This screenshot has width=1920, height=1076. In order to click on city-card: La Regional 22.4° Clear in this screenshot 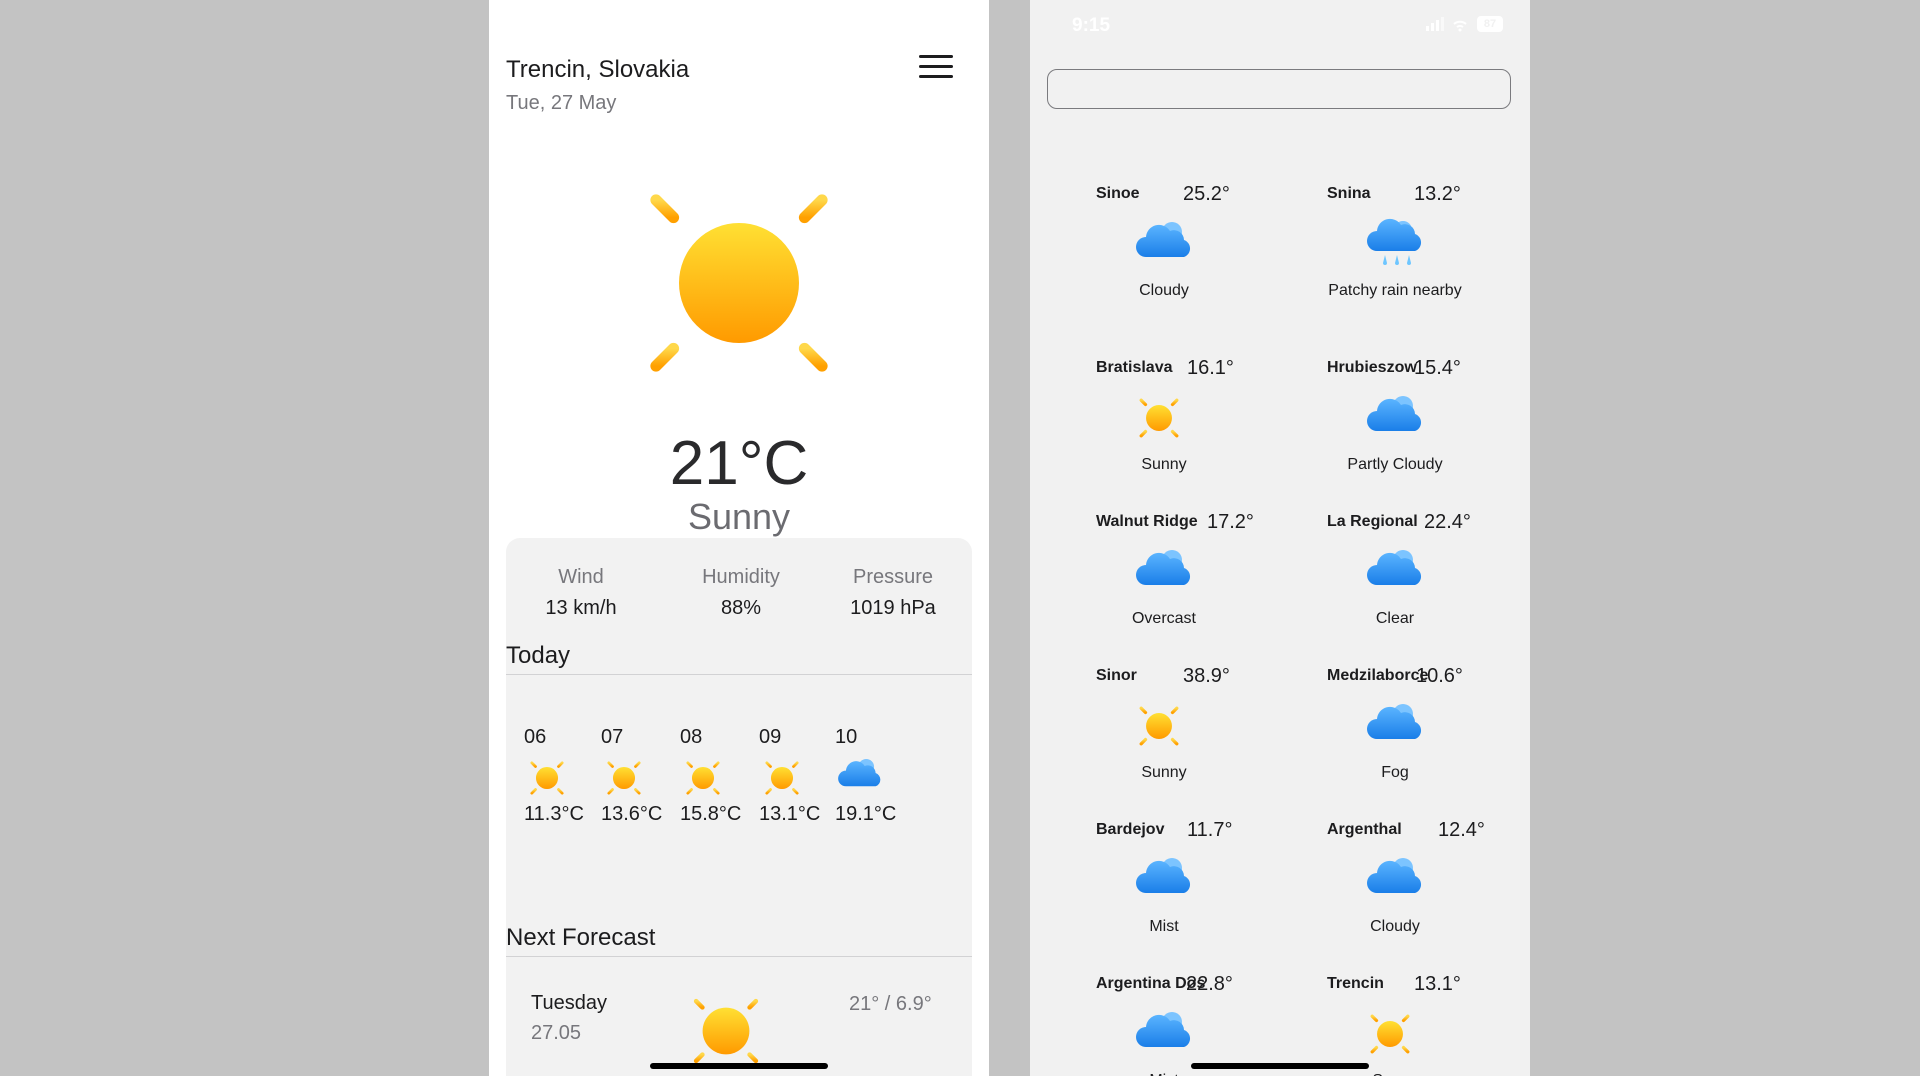, I will do `click(1427, 587)`.